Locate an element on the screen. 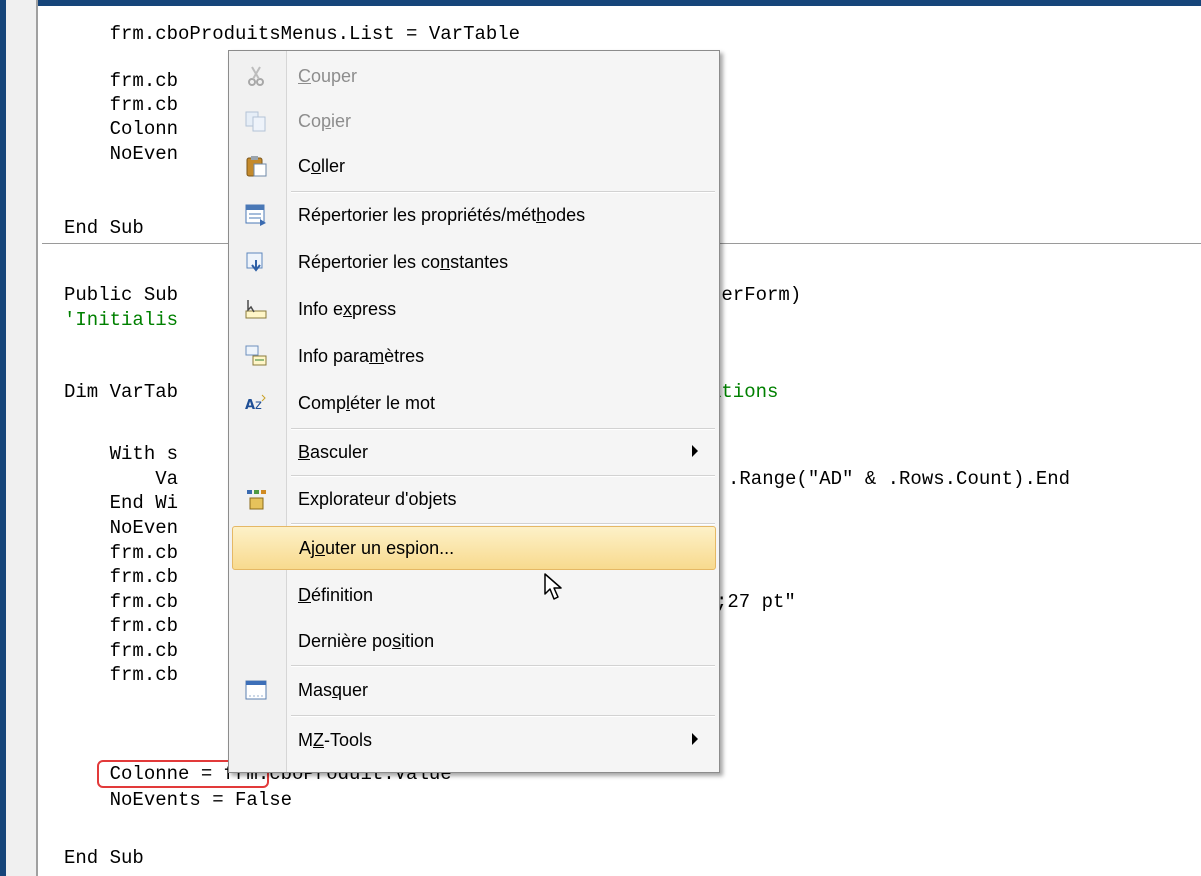 The width and height of the screenshot is (1201, 876). menu-item-masquer: Masquer is located at coordinates (474, 690).